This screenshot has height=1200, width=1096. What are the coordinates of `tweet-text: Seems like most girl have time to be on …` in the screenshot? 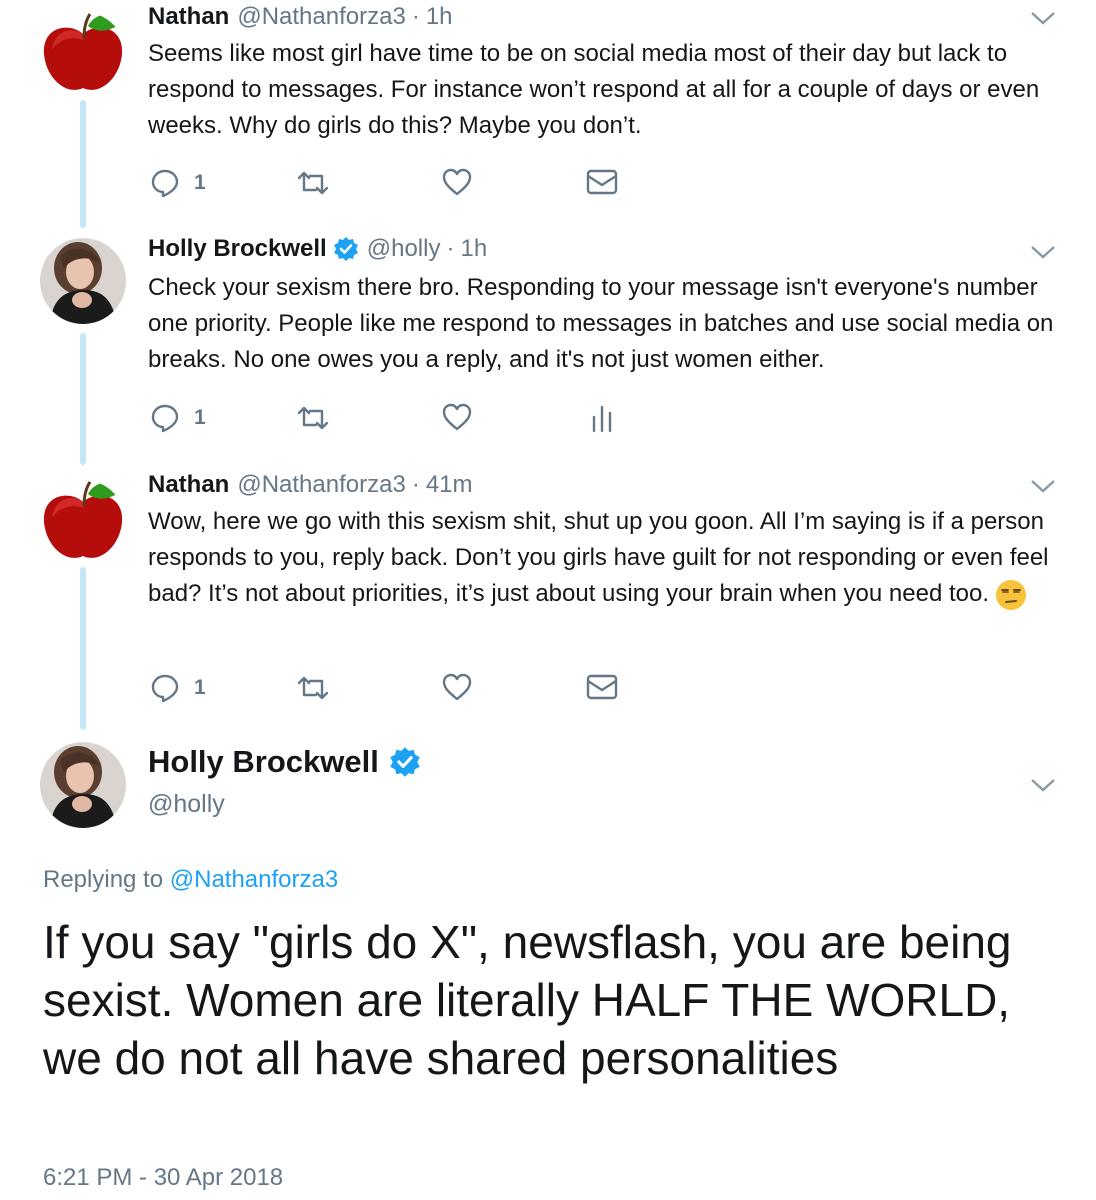 It's located at (594, 89).